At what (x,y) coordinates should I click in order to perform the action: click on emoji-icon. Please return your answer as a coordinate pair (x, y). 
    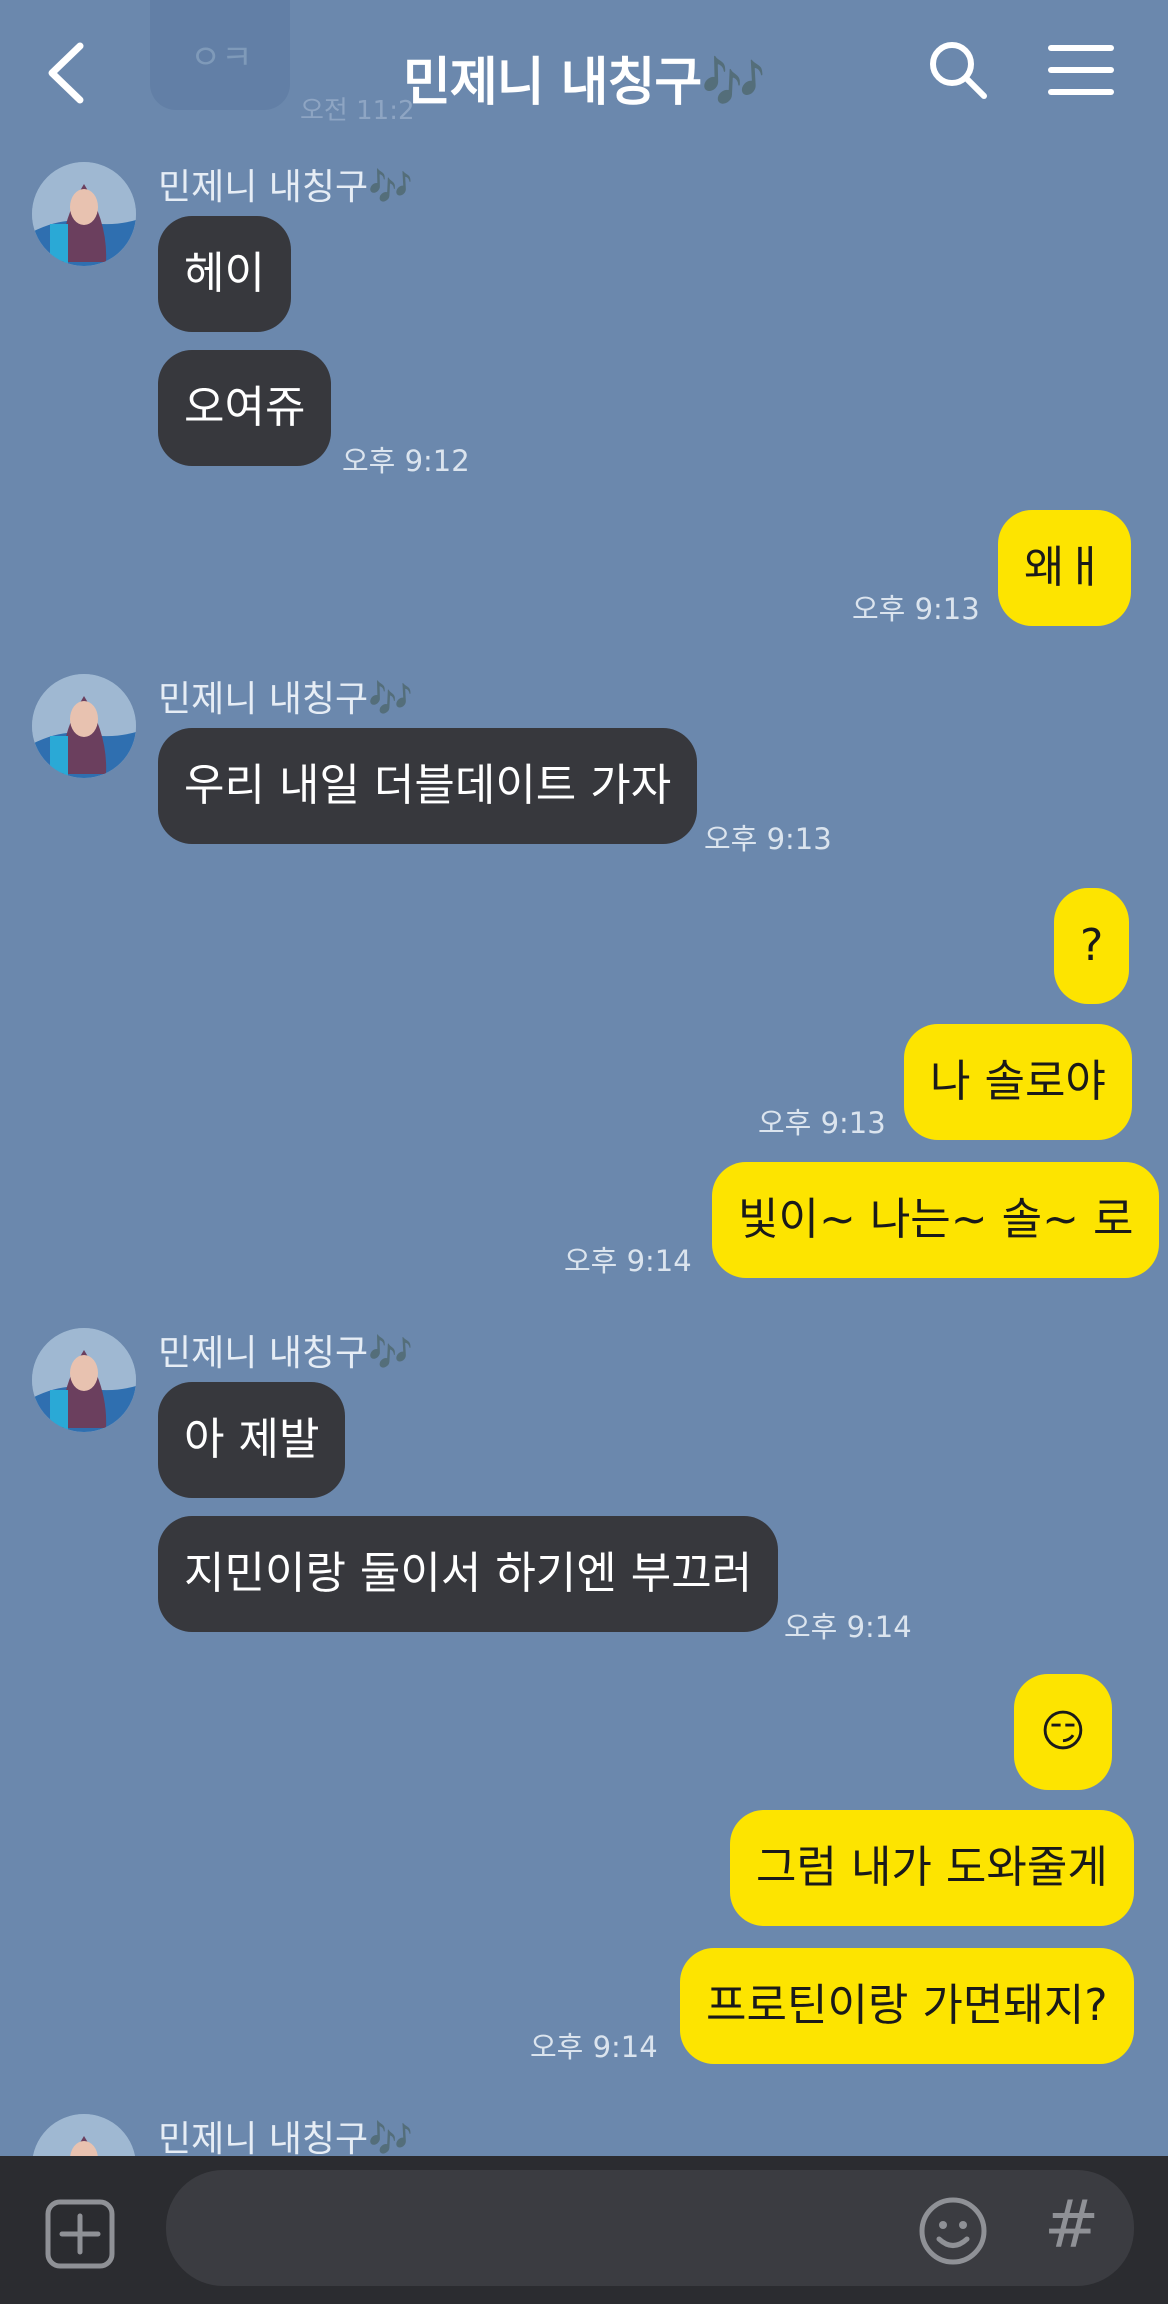
    Looking at the image, I should click on (953, 2231).